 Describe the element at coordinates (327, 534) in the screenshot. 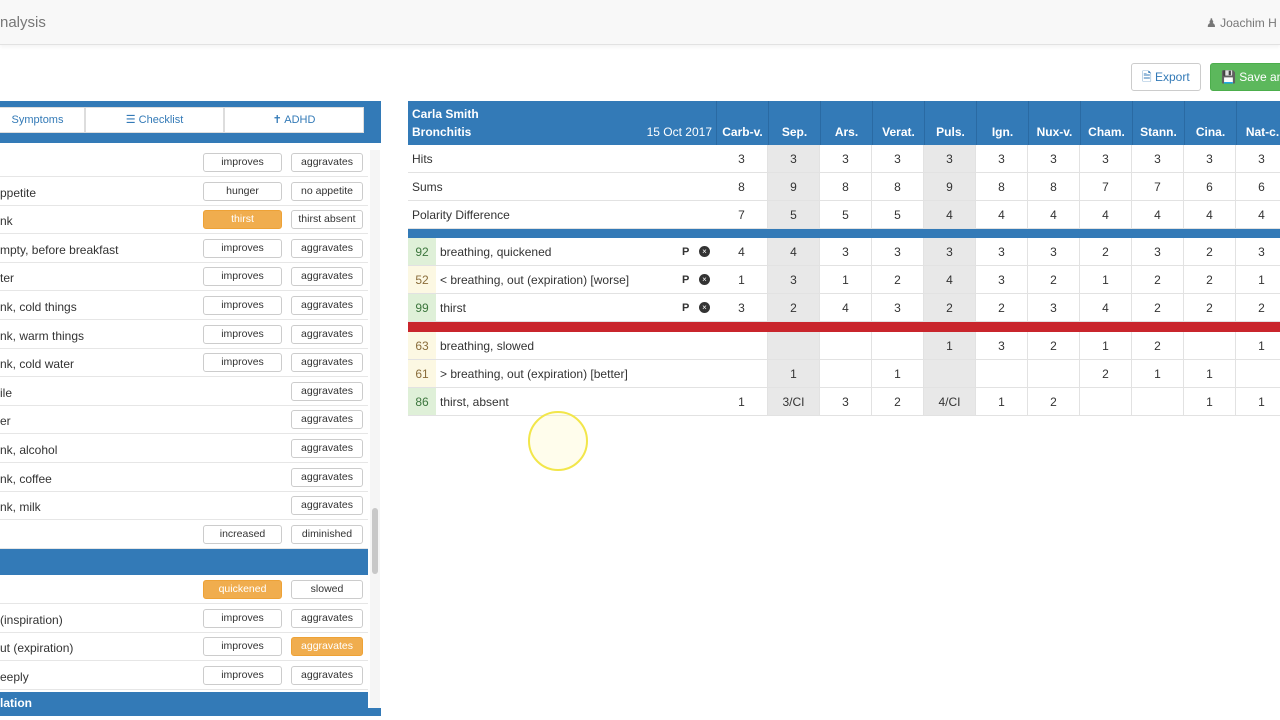

I see `option-button: diminished` at that location.